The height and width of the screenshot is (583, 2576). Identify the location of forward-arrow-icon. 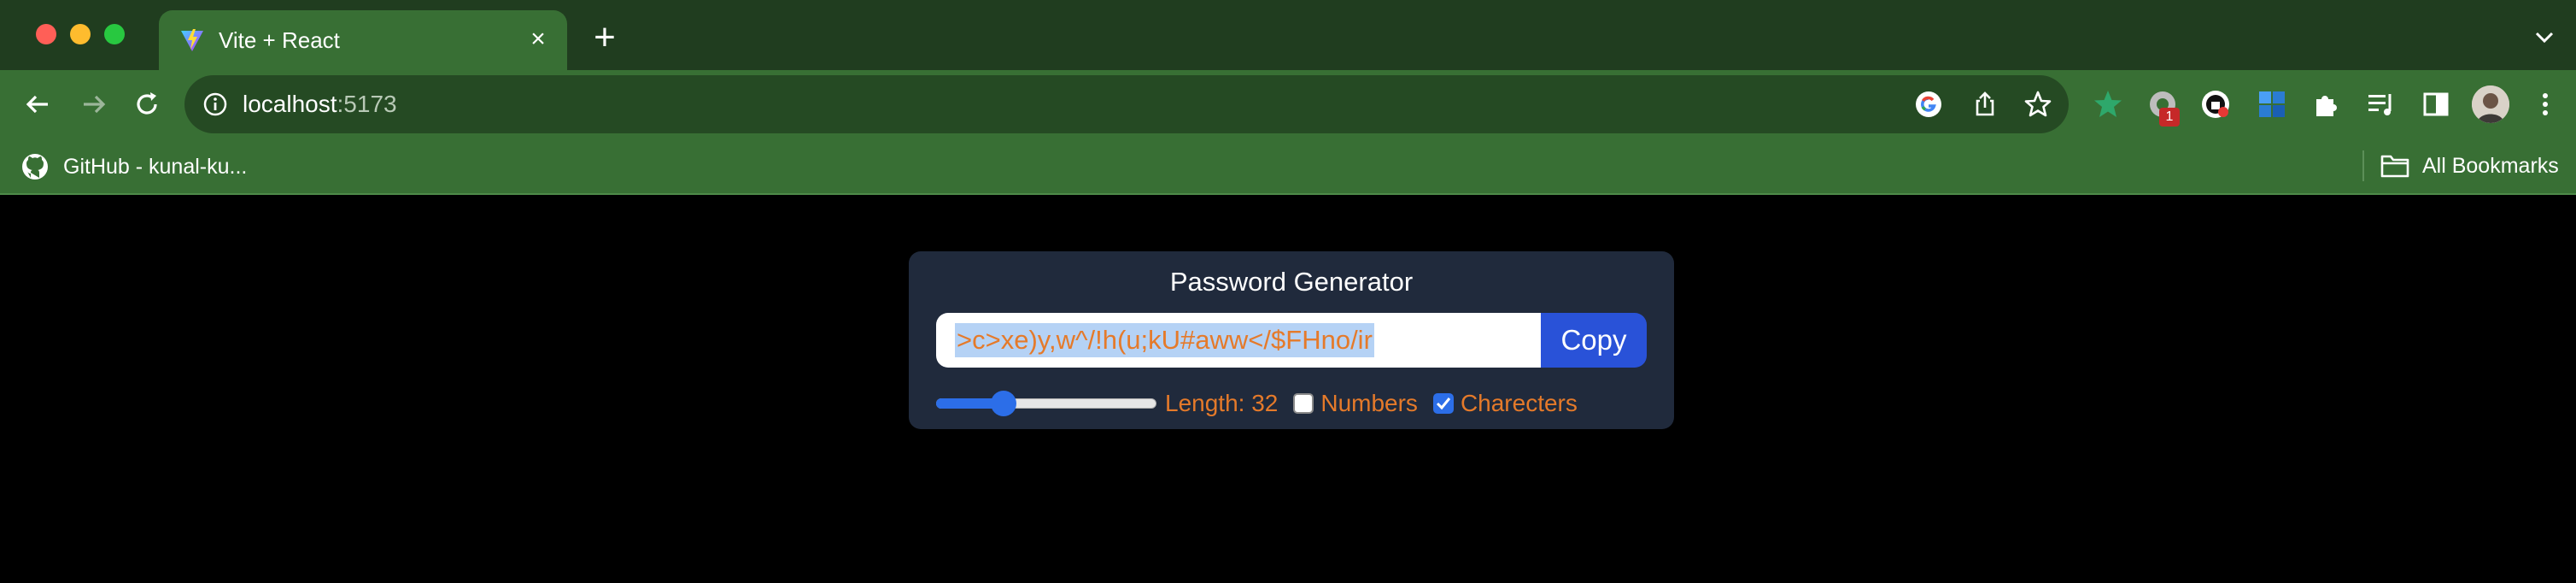
(94, 104).